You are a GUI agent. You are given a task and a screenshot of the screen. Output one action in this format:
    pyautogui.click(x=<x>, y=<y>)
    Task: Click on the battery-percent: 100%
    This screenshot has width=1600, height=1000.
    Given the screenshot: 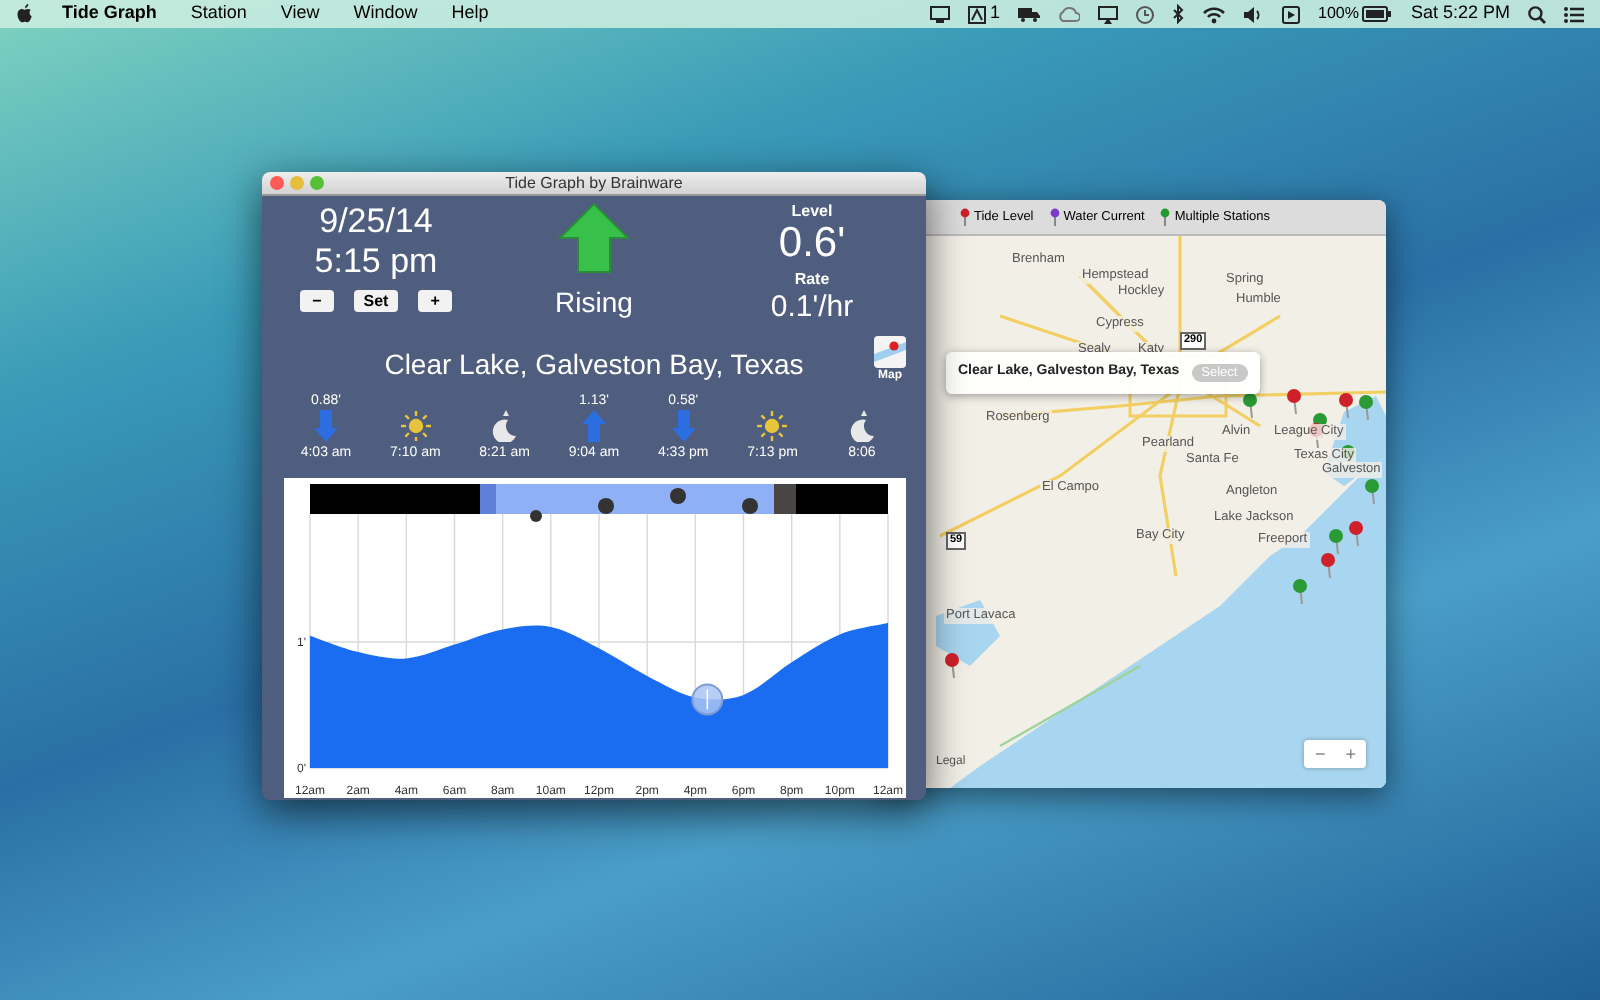 What is the action you would take?
    pyautogui.click(x=1338, y=14)
    